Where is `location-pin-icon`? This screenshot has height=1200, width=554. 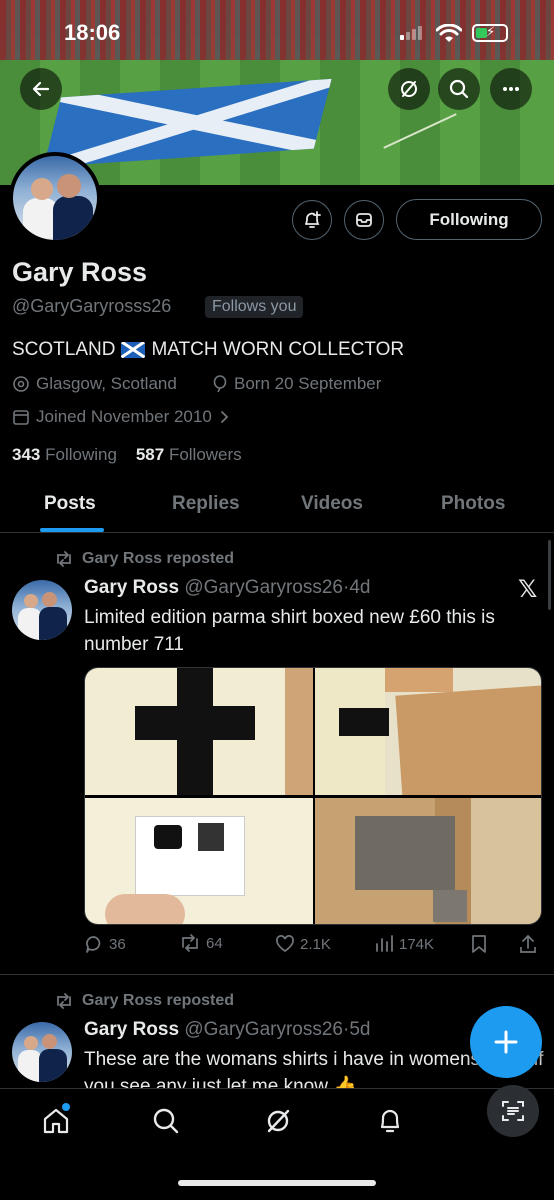
location-pin-icon is located at coordinates (21, 384).